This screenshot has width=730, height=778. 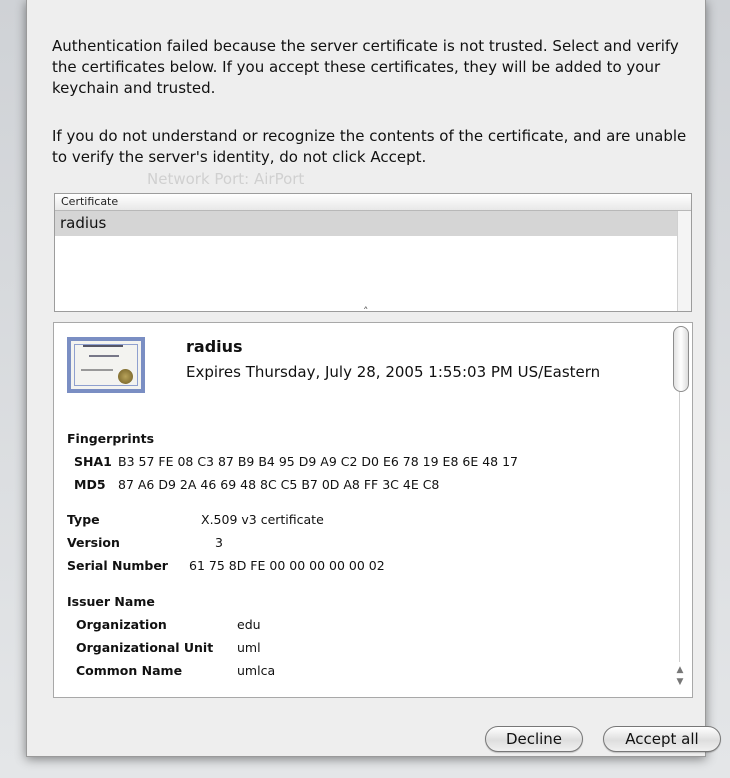 What do you see at coordinates (662, 739) in the screenshot?
I see `accept-all-button: Accept all` at bounding box center [662, 739].